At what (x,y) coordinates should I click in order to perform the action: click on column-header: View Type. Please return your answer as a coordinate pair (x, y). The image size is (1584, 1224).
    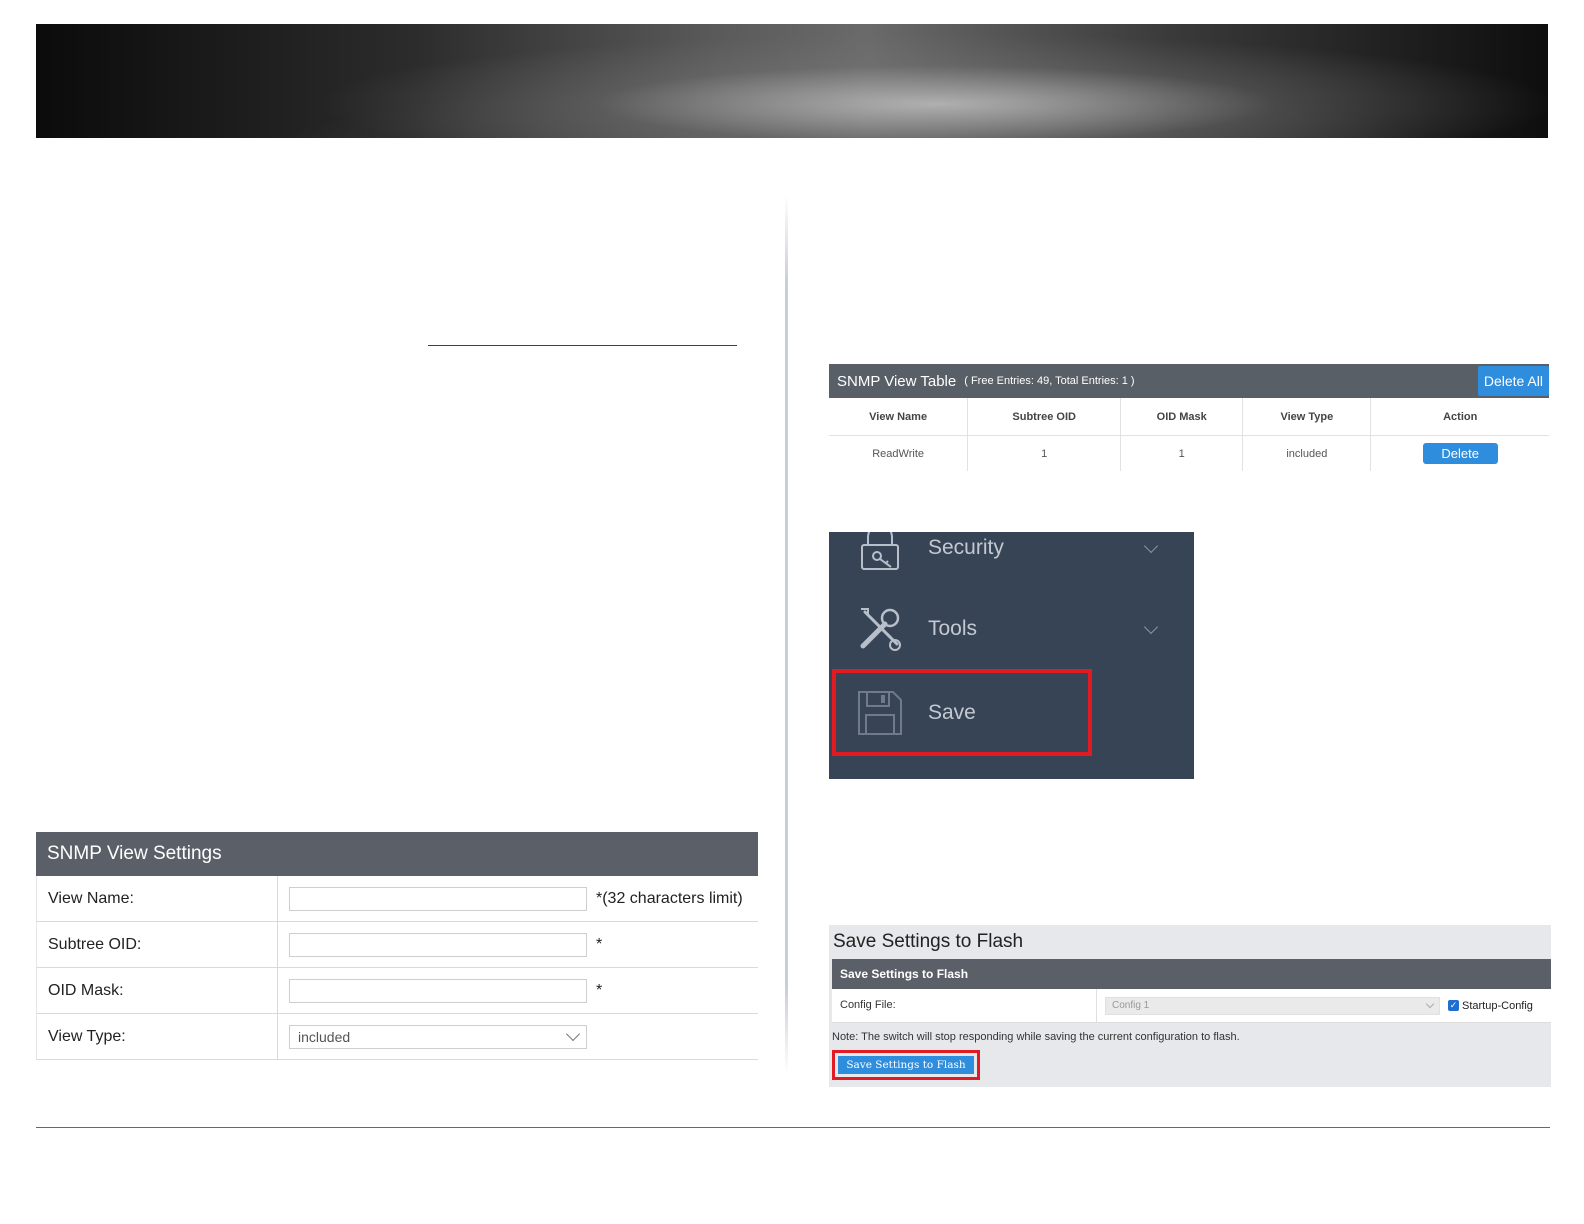
    Looking at the image, I should click on (1307, 417).